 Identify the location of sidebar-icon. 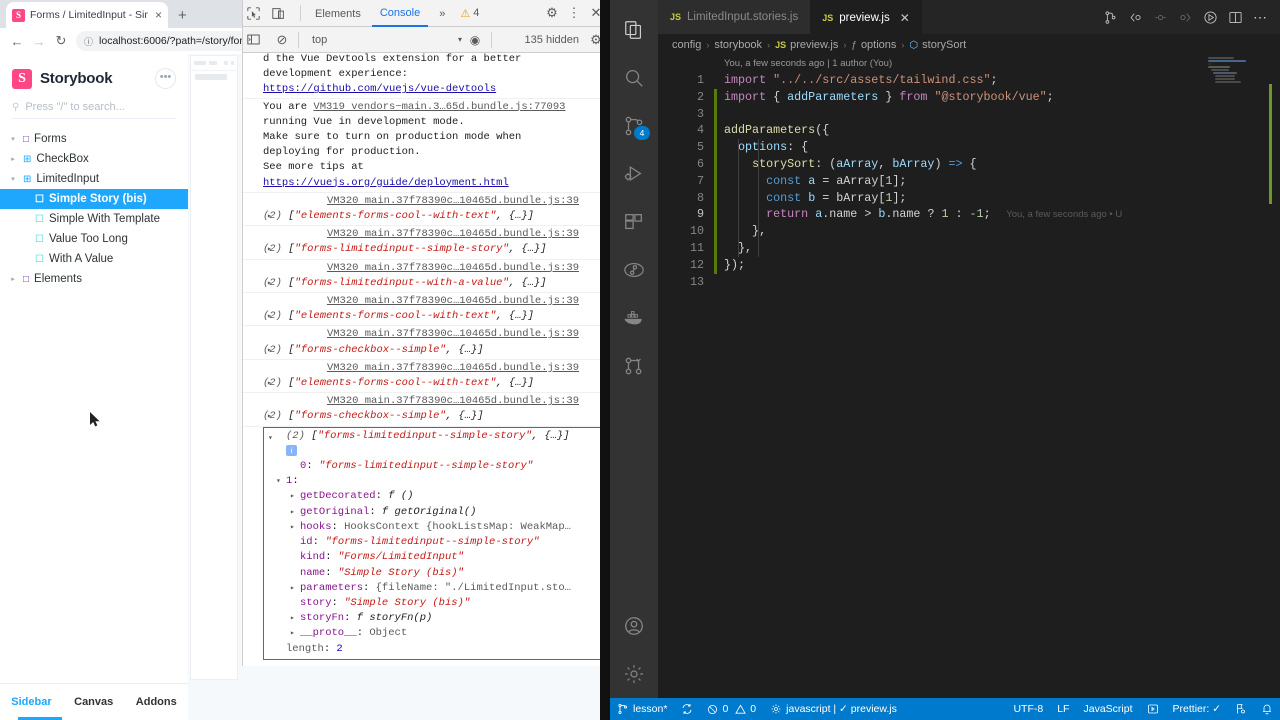
(258, 39).